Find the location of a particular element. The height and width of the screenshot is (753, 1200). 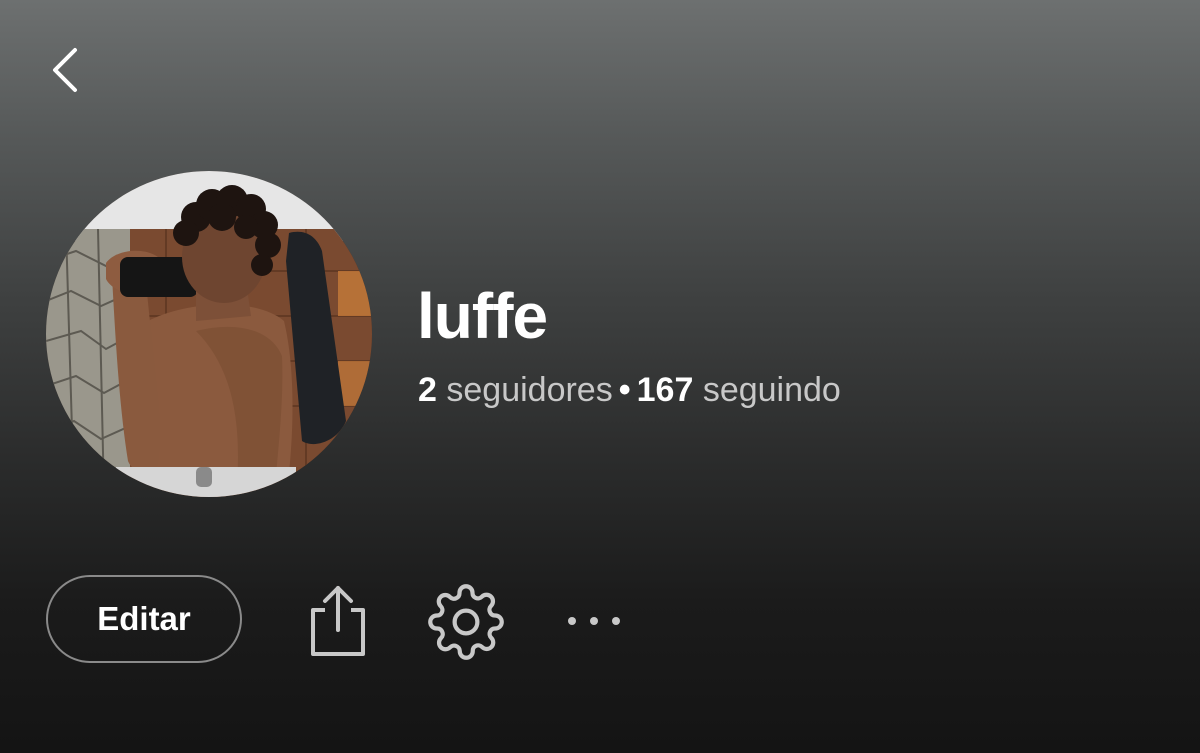

back-button is located at coordinates (68, 70).